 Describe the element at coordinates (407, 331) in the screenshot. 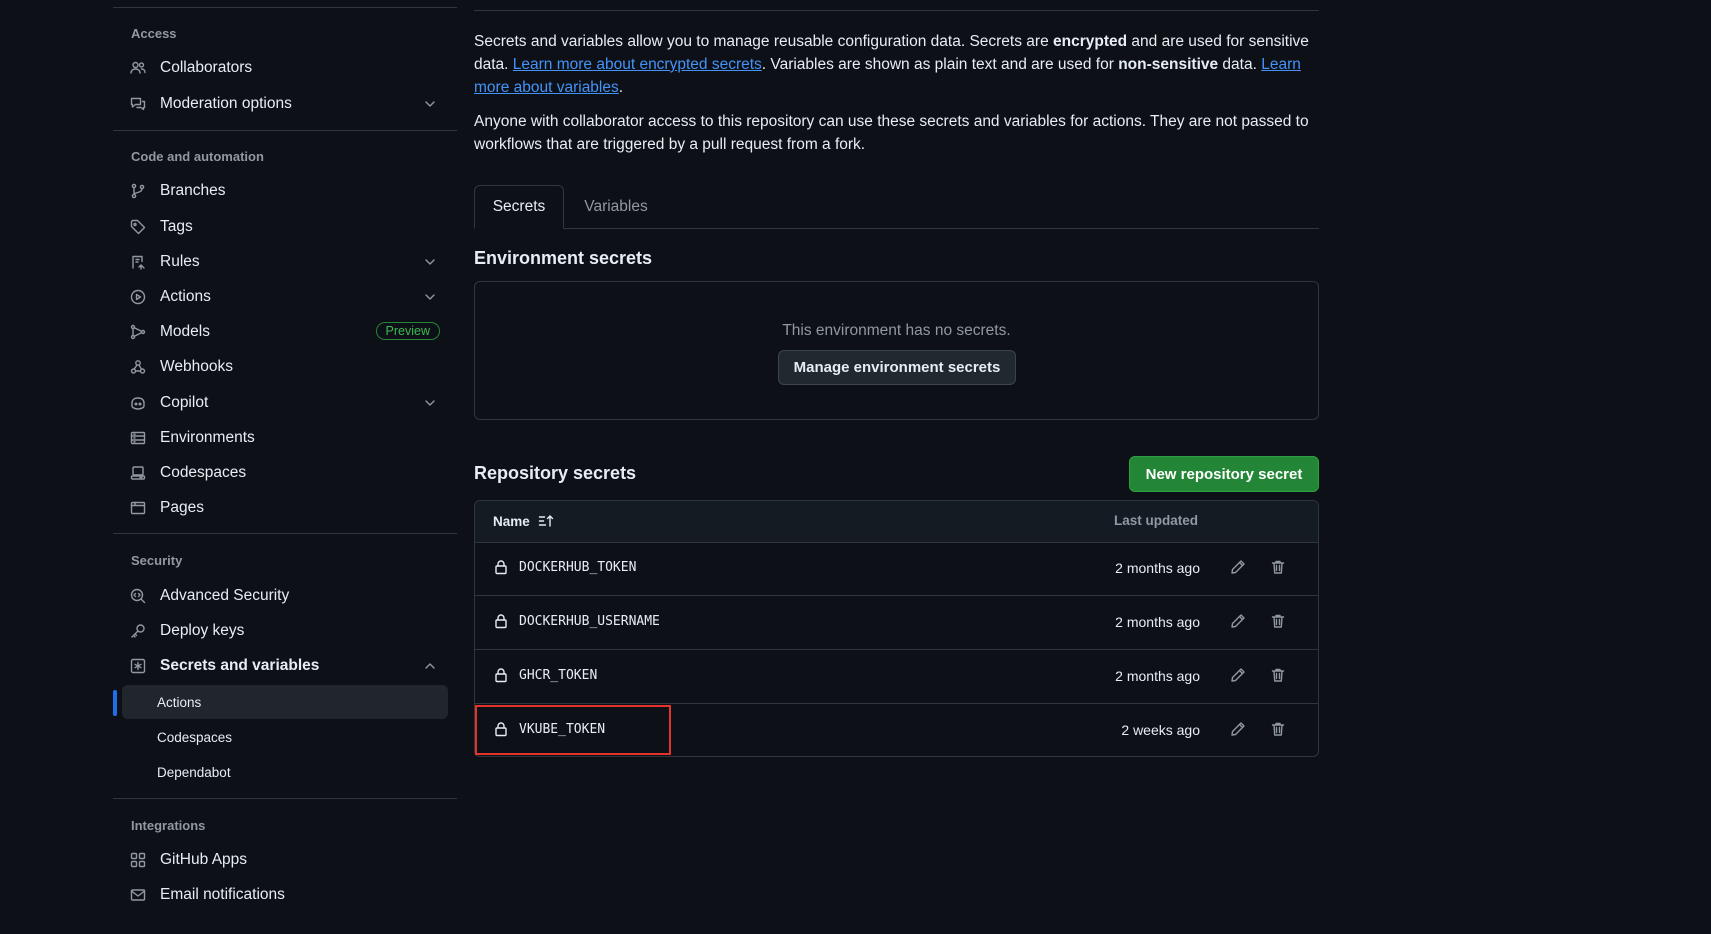

I see `preview-badge: Preview` at that location.